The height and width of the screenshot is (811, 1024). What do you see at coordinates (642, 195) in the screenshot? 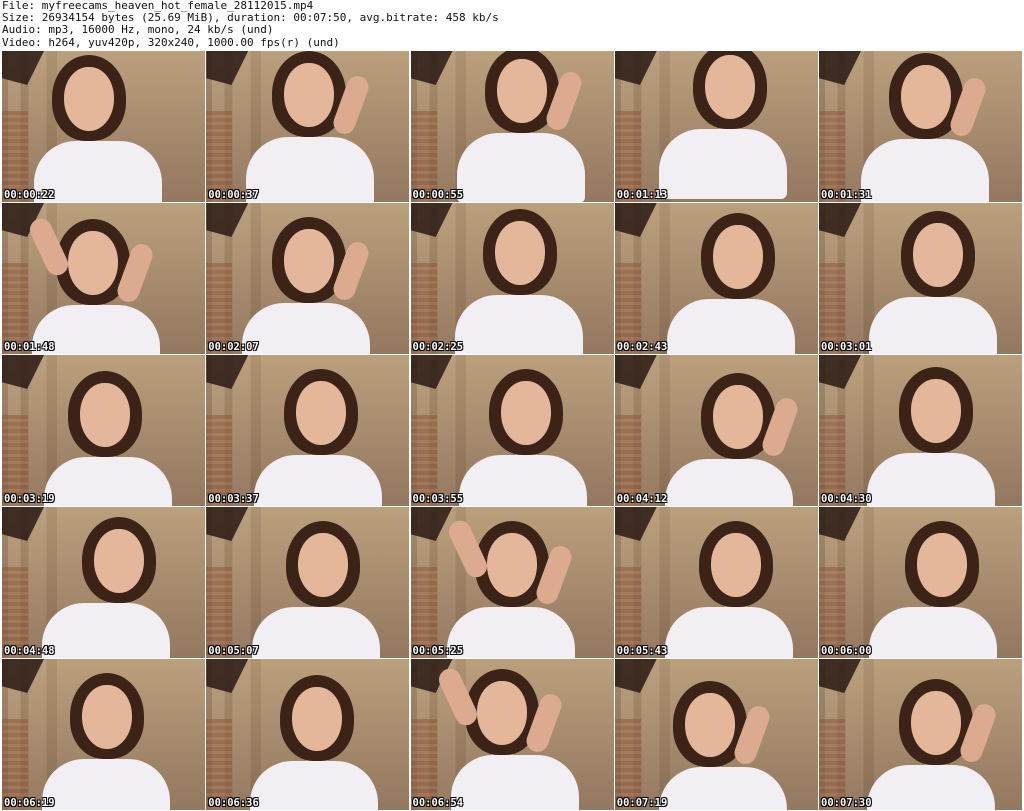
I see `thumbnail-timestamp: 00:01:13` at bounding box center [642, 195].